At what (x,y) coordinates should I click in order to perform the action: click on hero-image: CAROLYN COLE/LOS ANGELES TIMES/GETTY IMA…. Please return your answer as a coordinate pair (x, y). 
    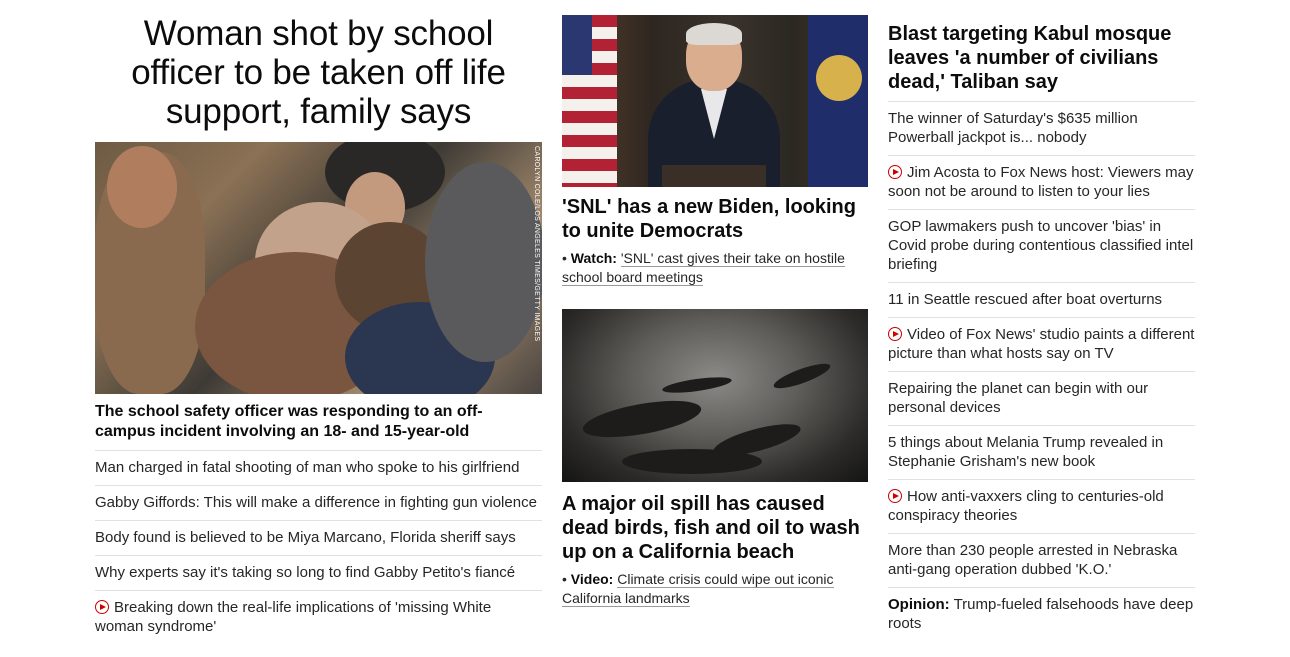
    Looking at the image, I should click on (318, 268).